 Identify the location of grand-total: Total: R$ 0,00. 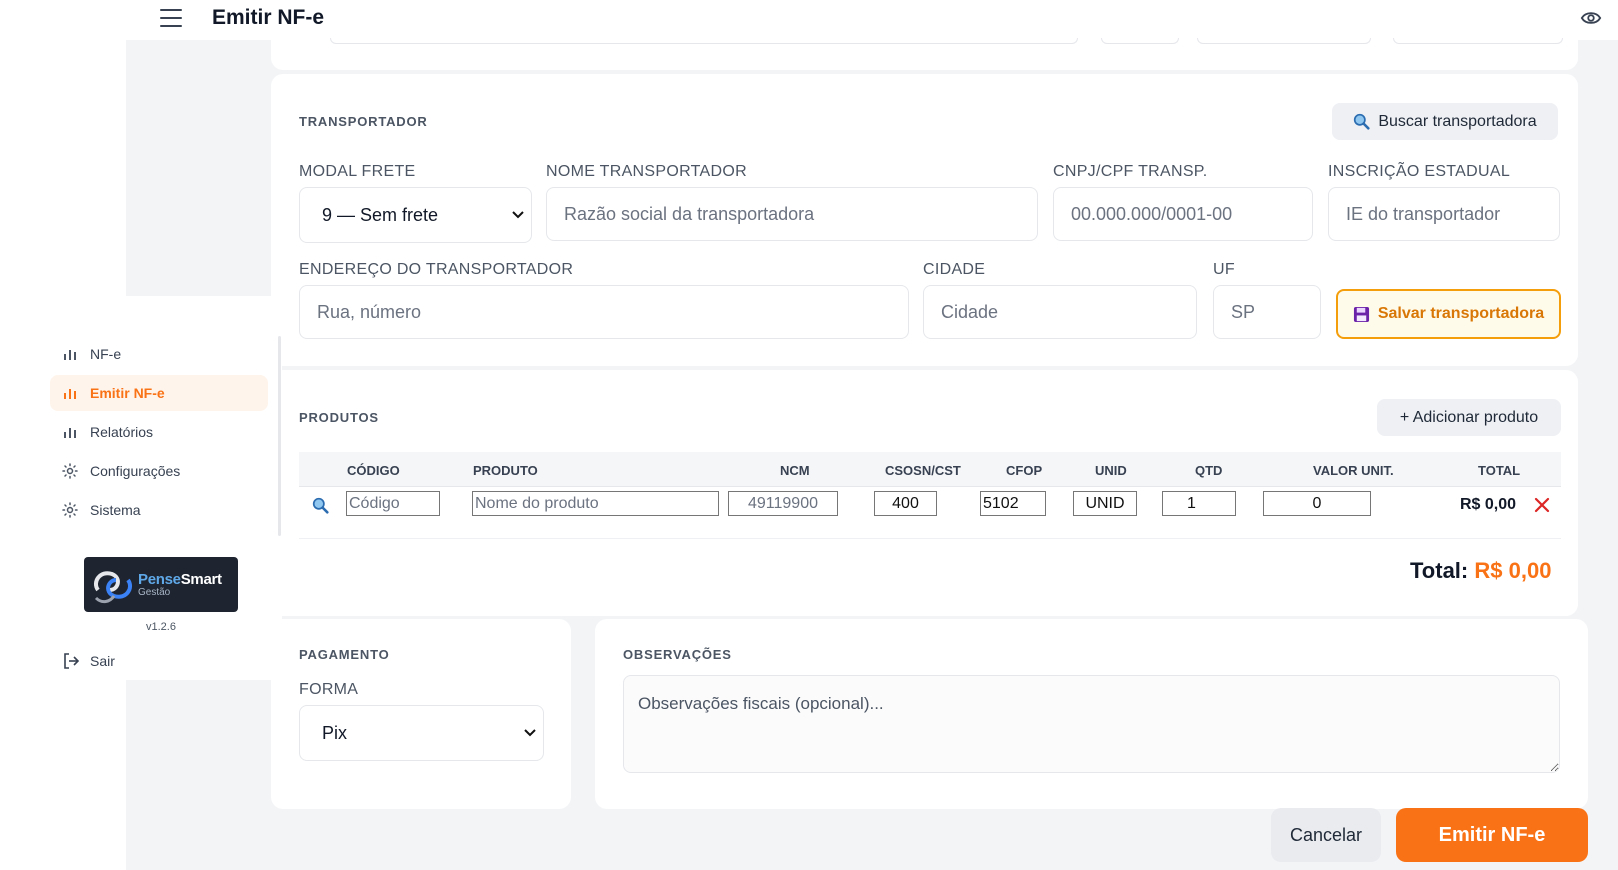
(1480, 571).